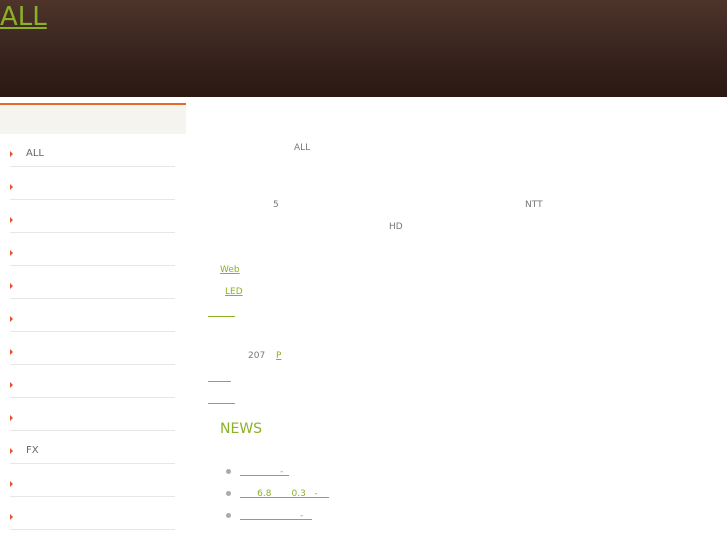 Image resolution: width=727 pixels, height=545 pixels. What do you see at coordinates (35, 153) in the screenshot?
I see `sidebar-item-label: ALL` at bounding box center [35, 153].